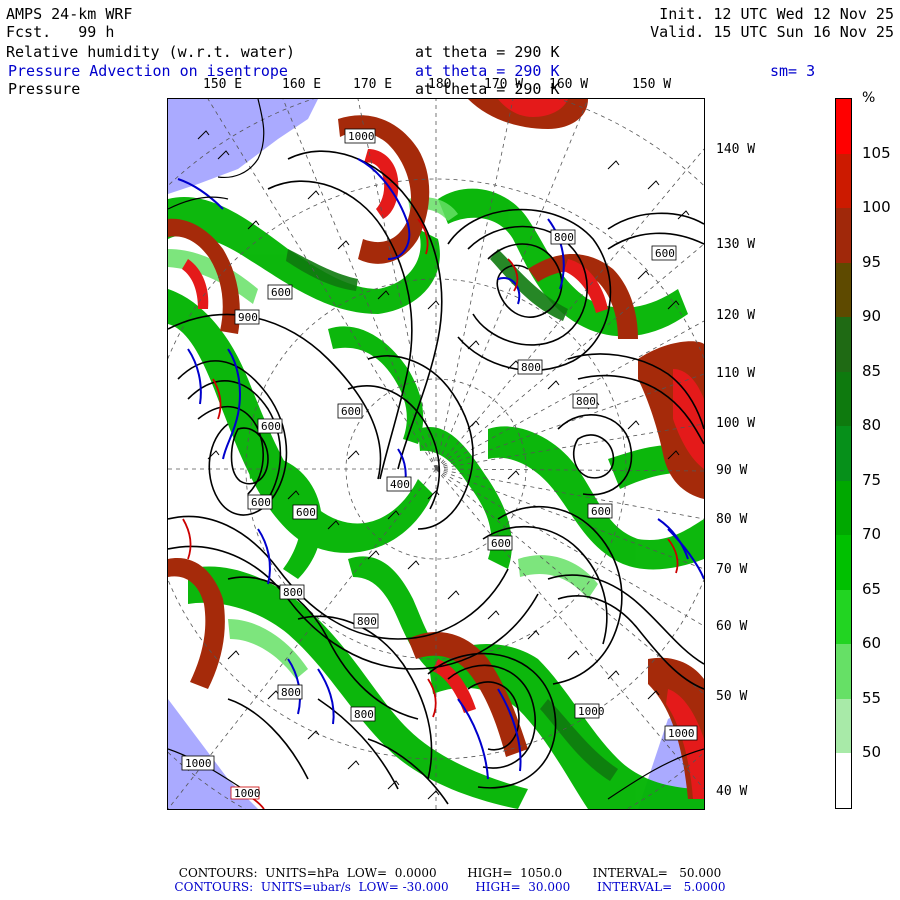 Image resolution: width=900 pixels, height=900 pixels. I want to click on model-title: AMPS 24-km WRF, so click(69, 14).